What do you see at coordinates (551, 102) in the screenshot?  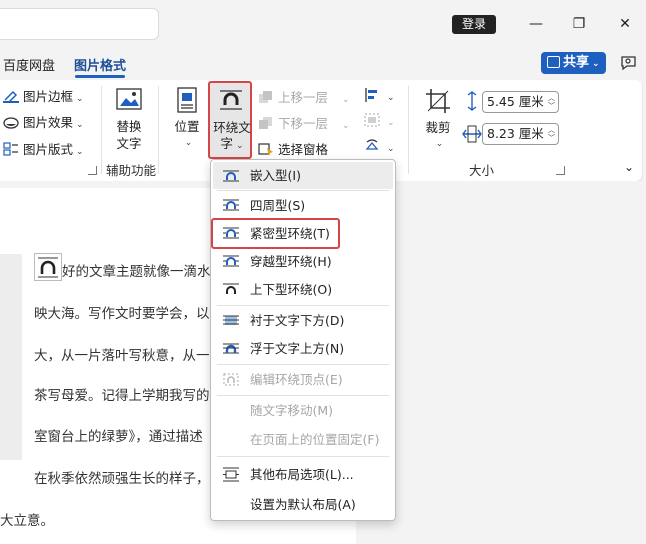 I see `height-spinner: ︿ ﹀` at bounding box center [551, 102].